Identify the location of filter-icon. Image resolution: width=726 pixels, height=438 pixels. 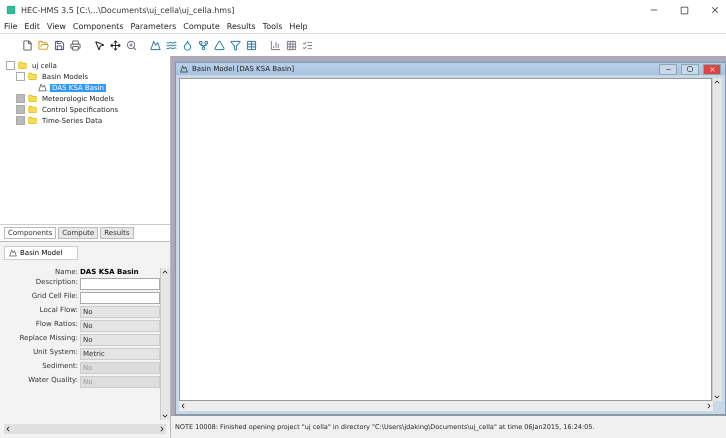
(235, 45).